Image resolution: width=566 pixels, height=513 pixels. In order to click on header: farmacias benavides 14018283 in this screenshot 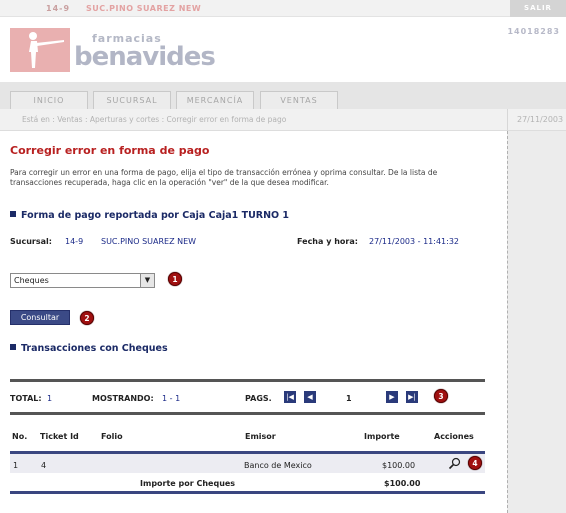, I will do `click(283, 49)`.